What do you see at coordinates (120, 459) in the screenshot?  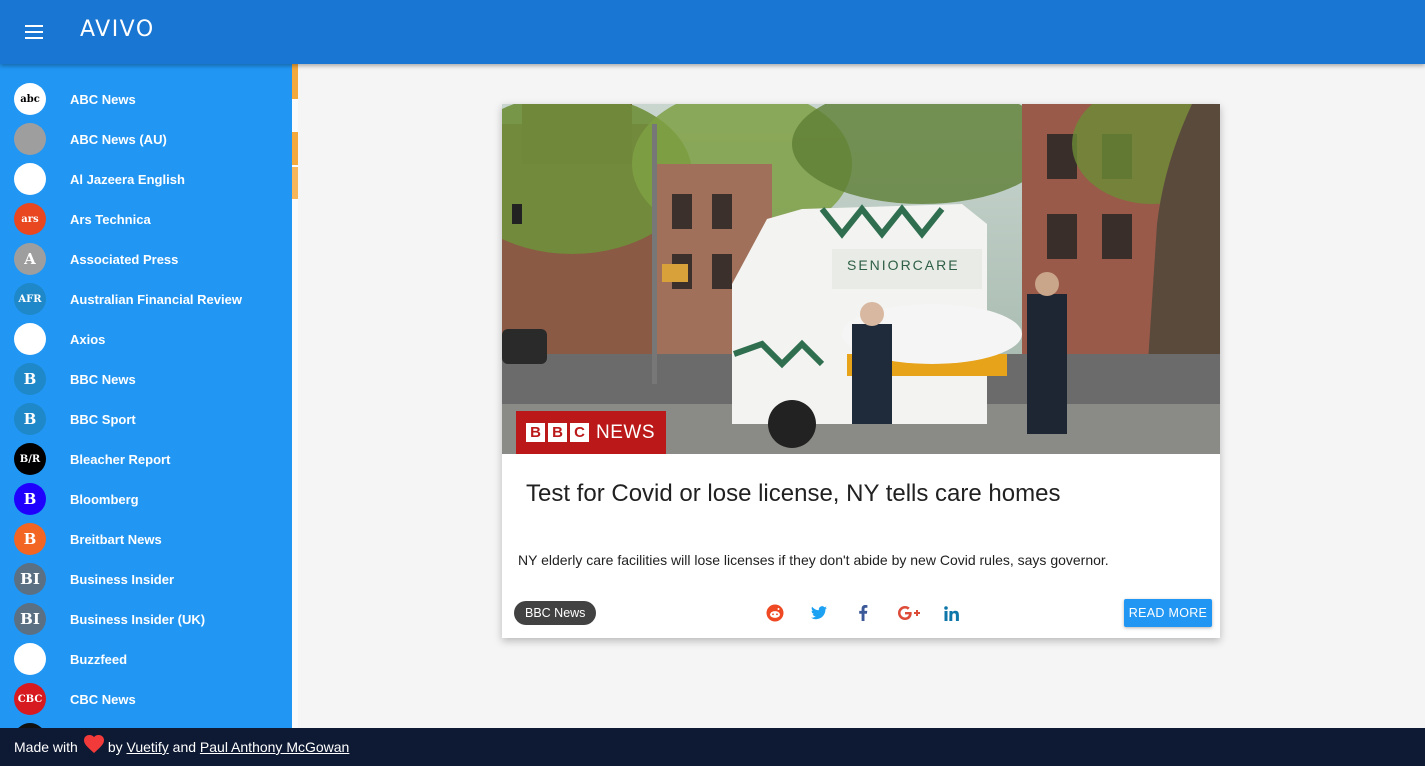 I see `sidebar-item-label: Bleacher Report` at bounding box center [120, 459].